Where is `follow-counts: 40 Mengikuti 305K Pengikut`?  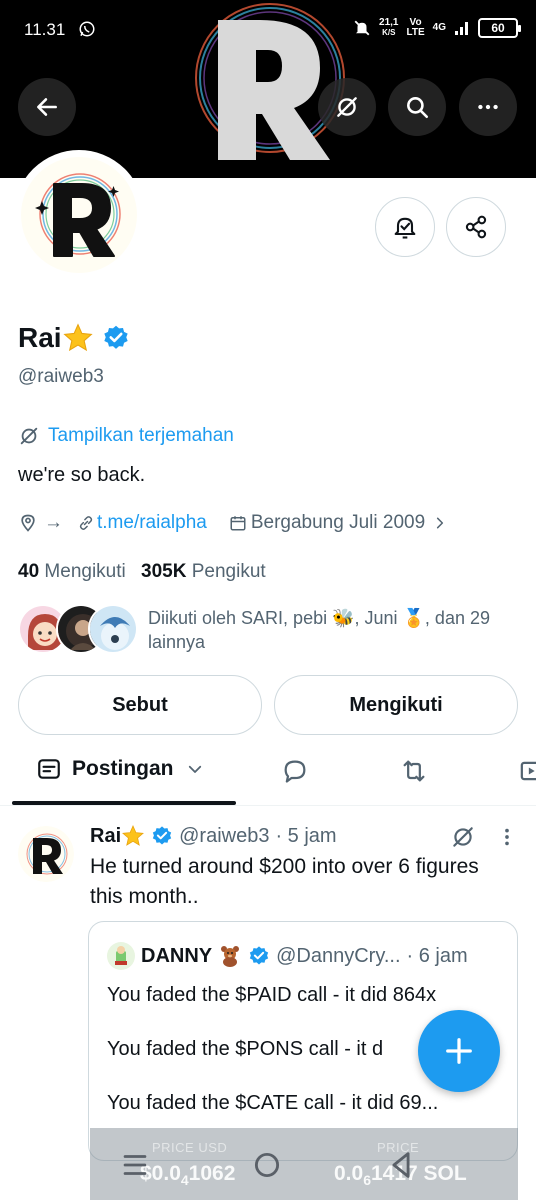 follow-counts: 40 Mengikuti 305K Pengikut is located at coordinates (142, 572).